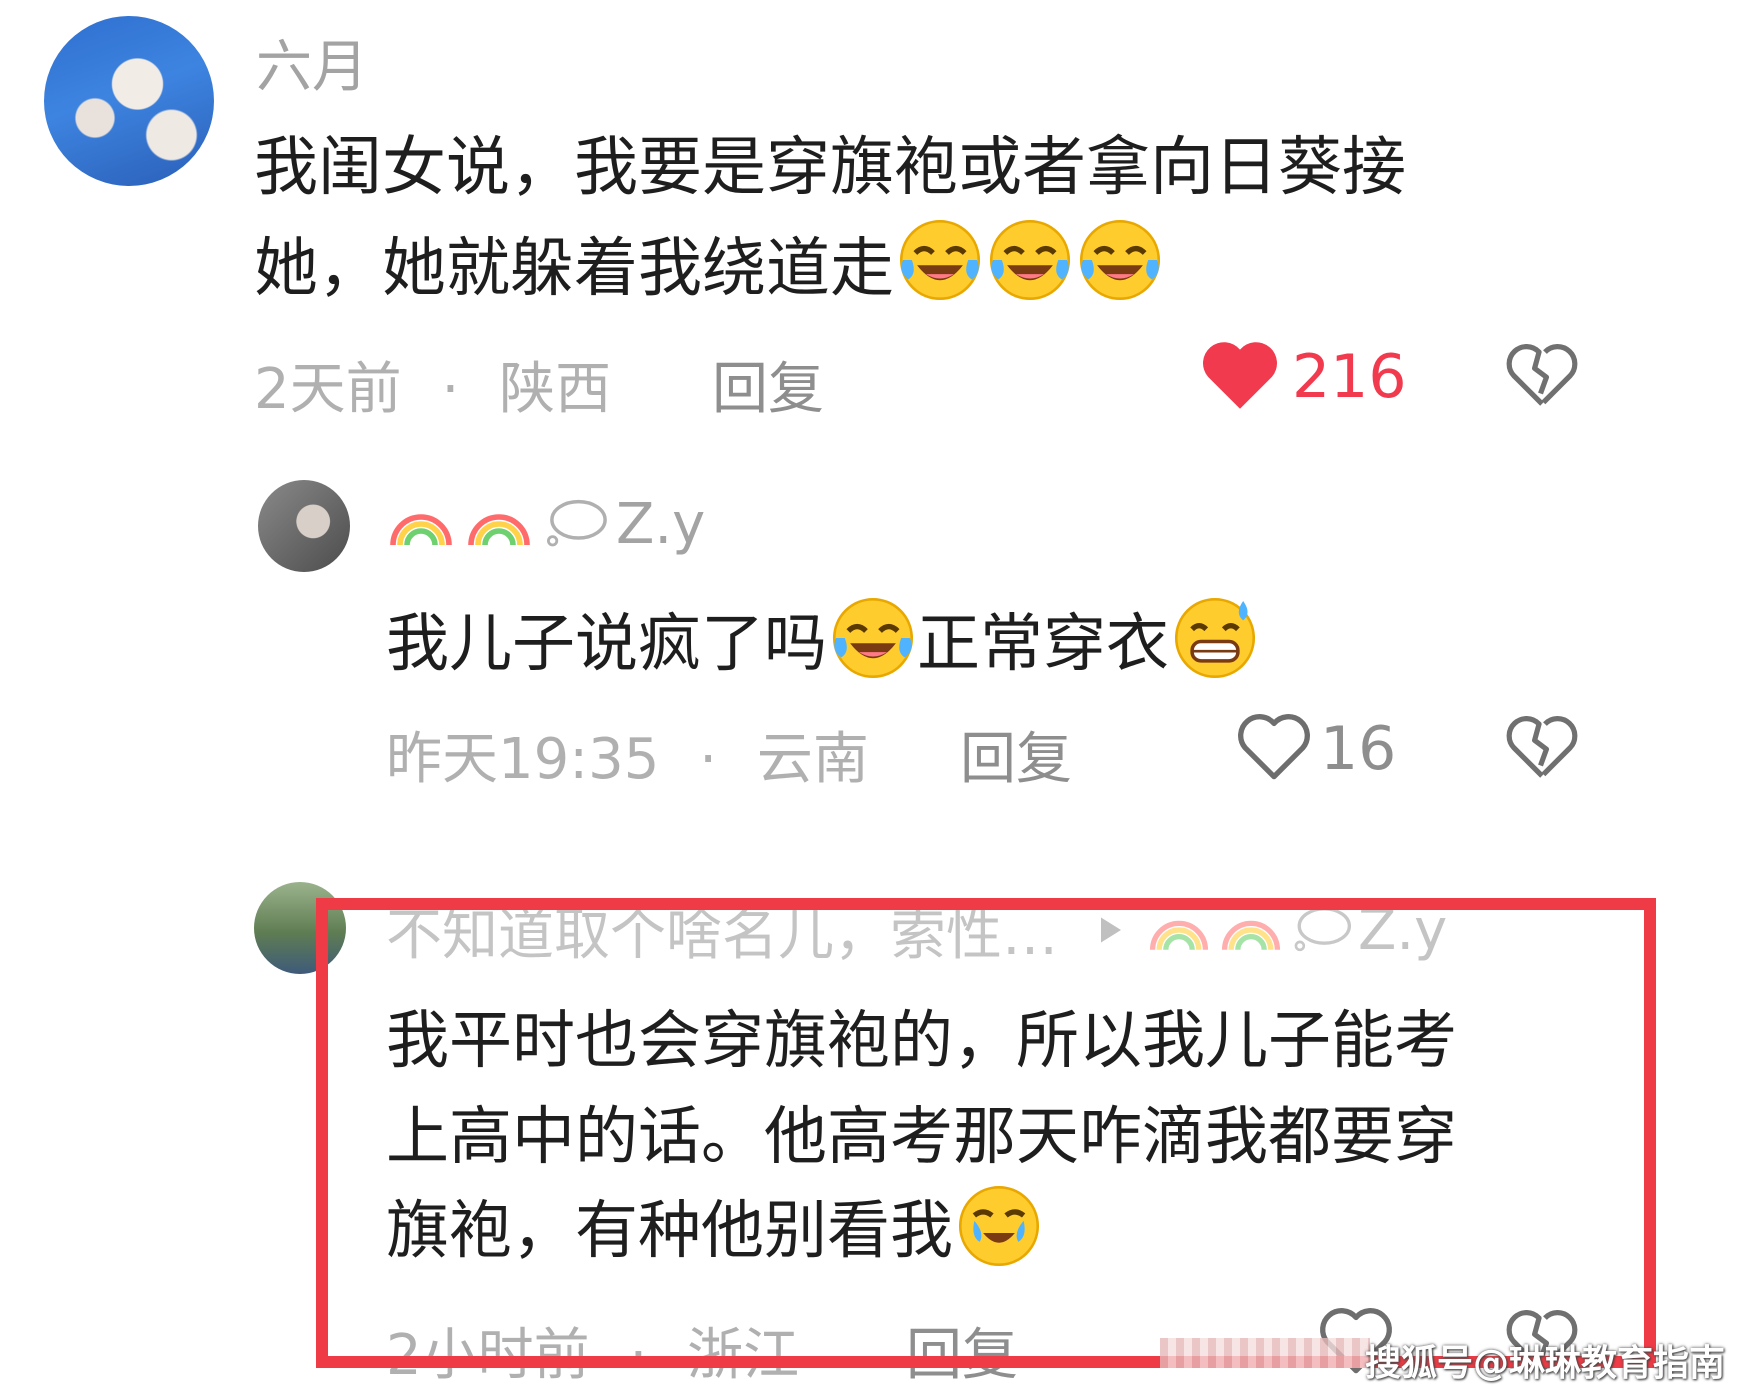 This screenshot has width=1739, height=1392. What do you see at coordinates (1265, 1353) in the screenshot?
I see `watermark-blur` at bounding box center [1265, 1353].